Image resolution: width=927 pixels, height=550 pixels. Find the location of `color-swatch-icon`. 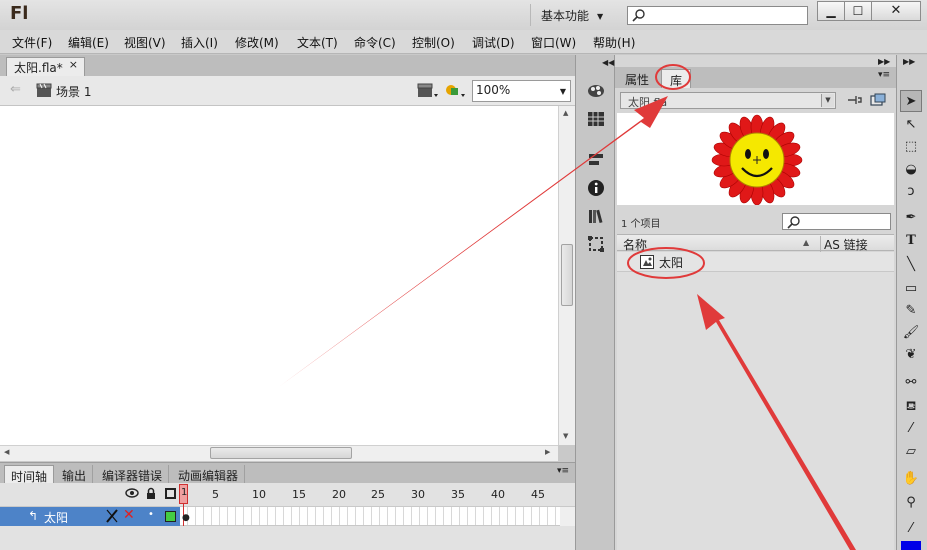

color-swatch-icon is located at coordinates (596, 91).